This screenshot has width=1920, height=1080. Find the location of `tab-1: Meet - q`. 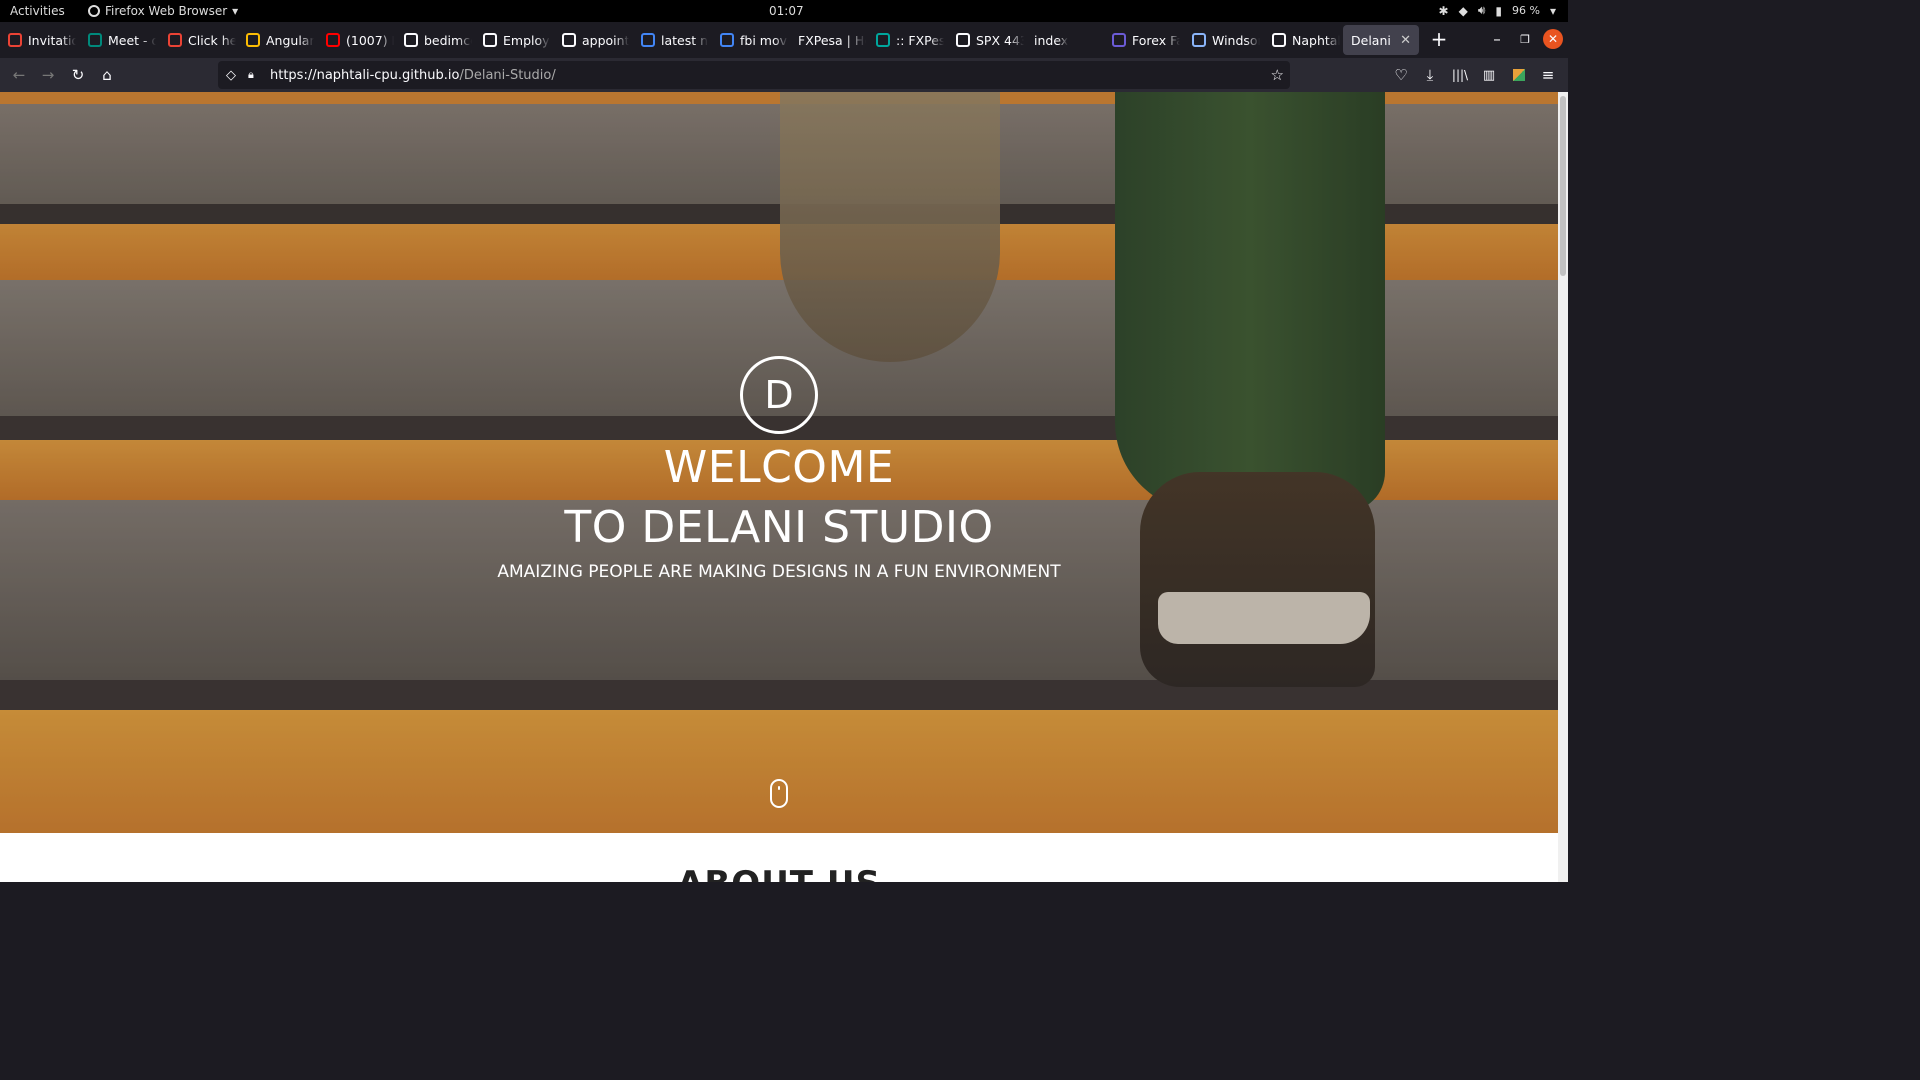

tab-1: Meet - q is located at coordinates (118, 40).